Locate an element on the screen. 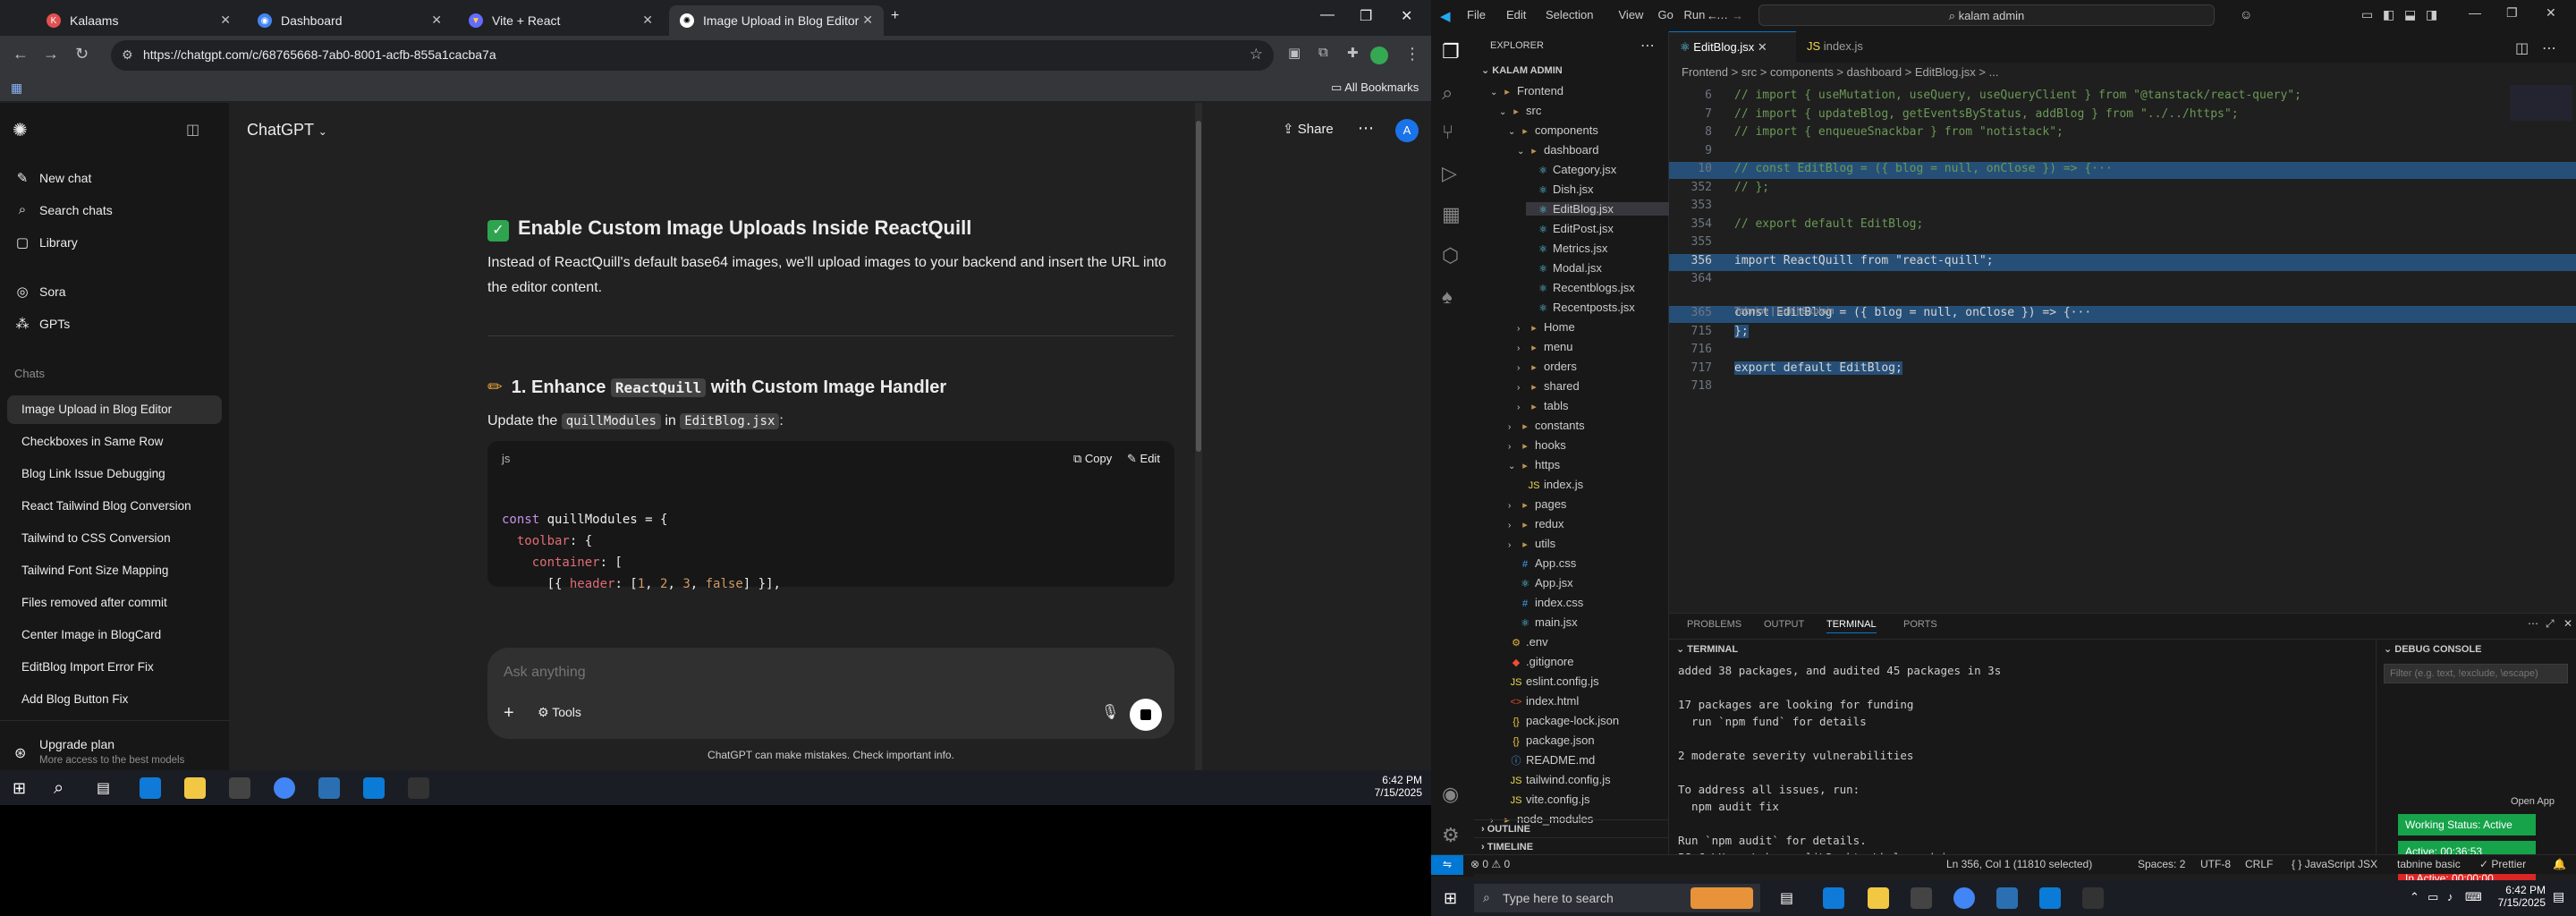  site-info-icon: ⚙ is located at coordinates (127, 55).